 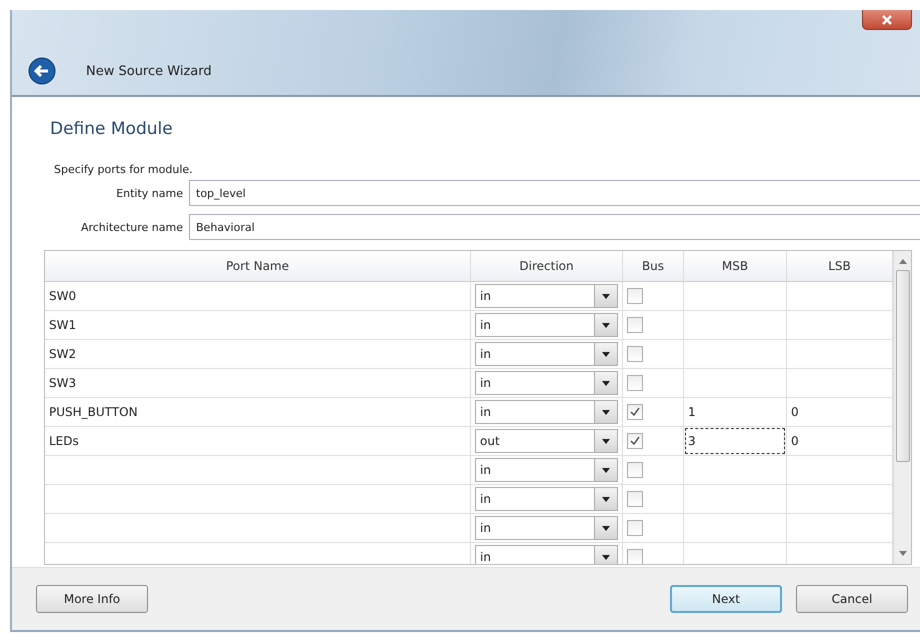 What do you see at coordinates (258, 325) in the screenshot?
I see `table-cell: SW1` at bounding box center [258, 325].